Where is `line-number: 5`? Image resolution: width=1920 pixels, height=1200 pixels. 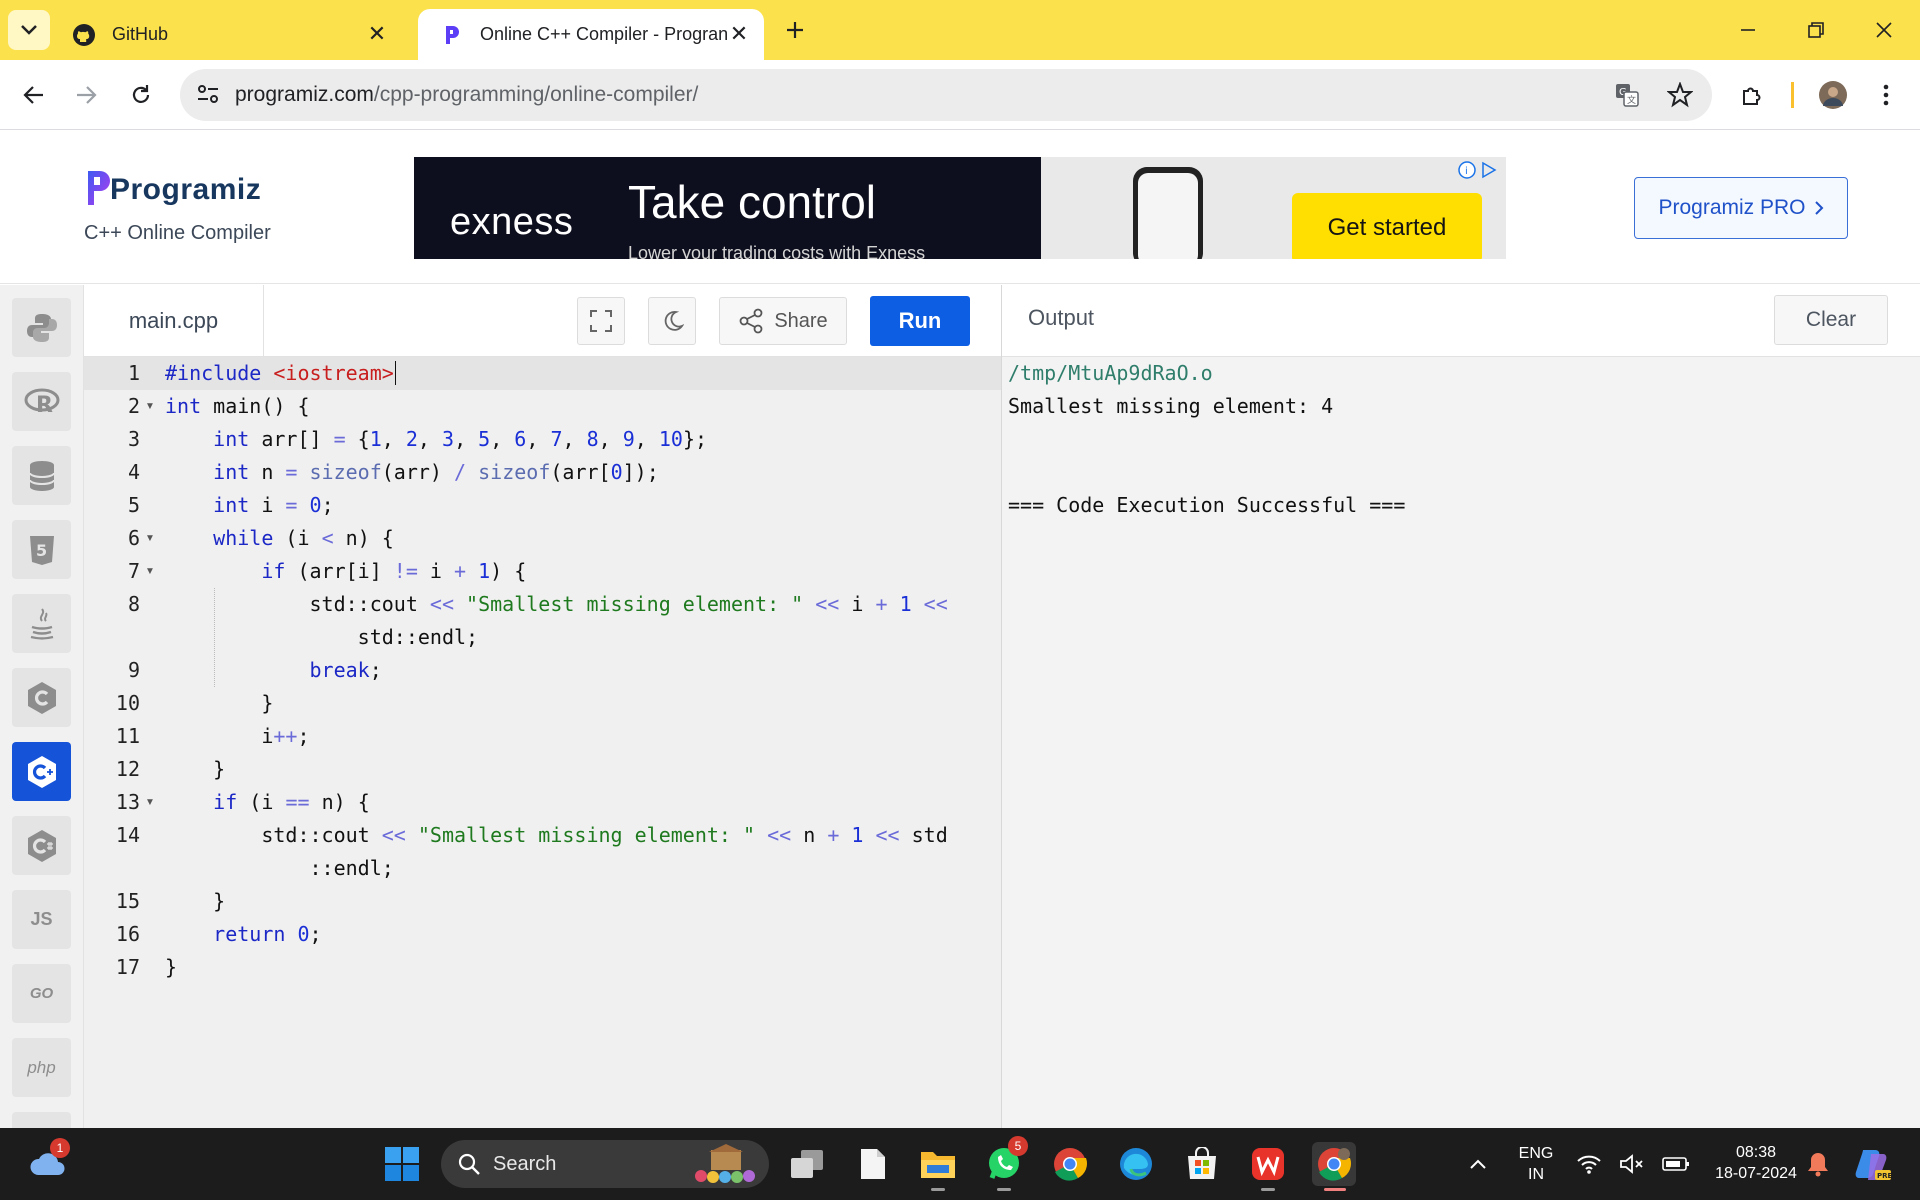 line-number: 5 is located at coordinates (133, 505).